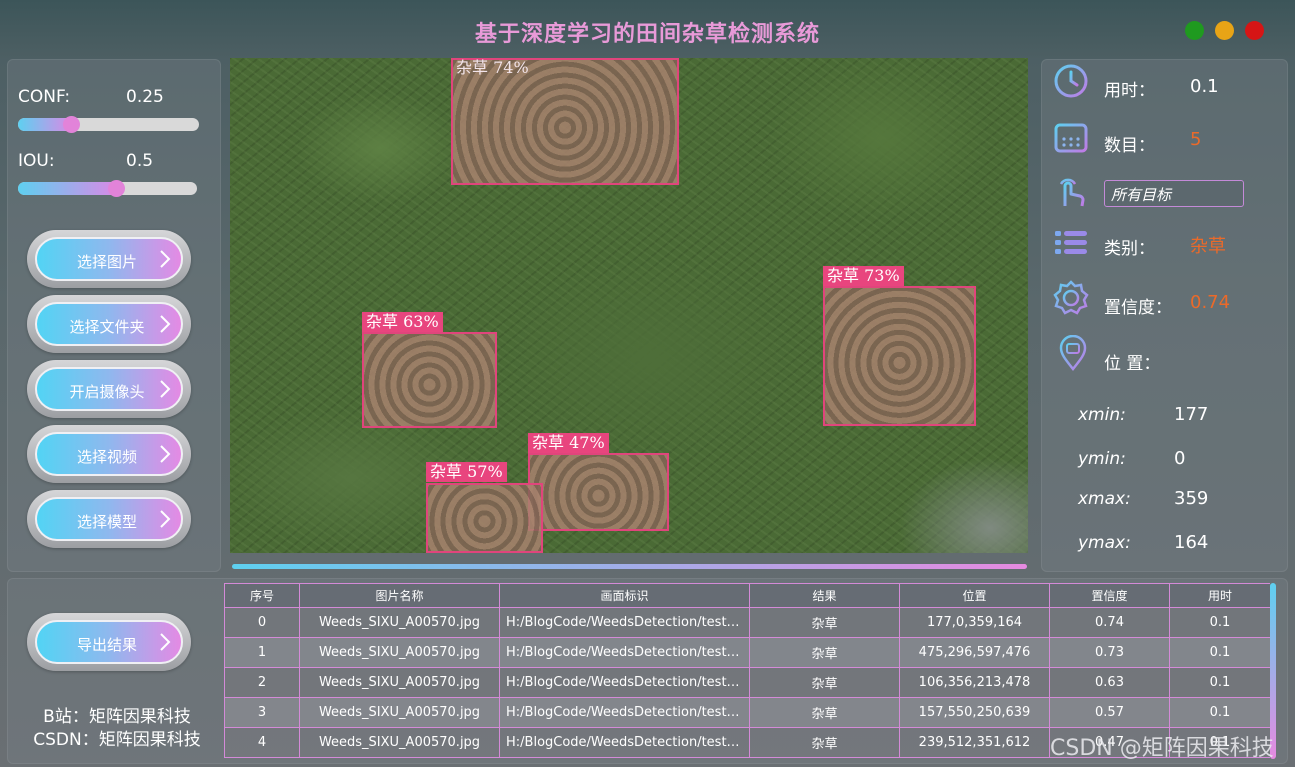 The image size is (1295, 767). What do you see at coordinates (629, 566) in the screenshot?
I see `progress-bar` at bounding box center [629, 566].